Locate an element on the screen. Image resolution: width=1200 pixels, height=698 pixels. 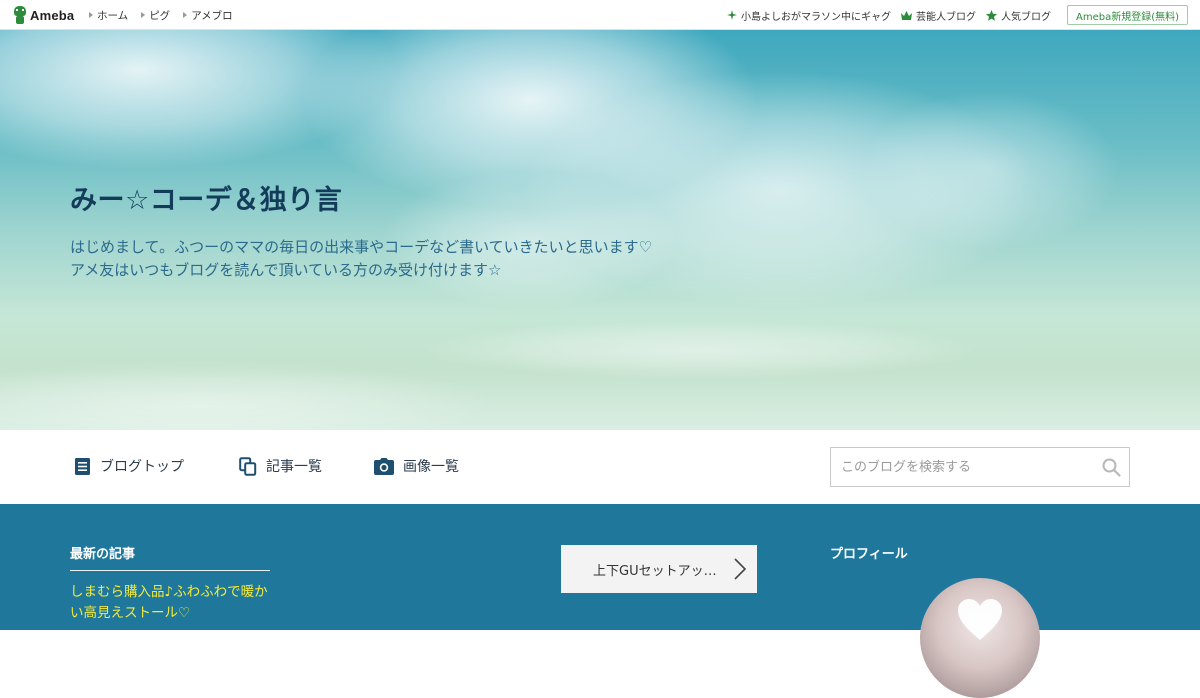
nav-link-label: アメブロ is located at coordinates (212, 15).